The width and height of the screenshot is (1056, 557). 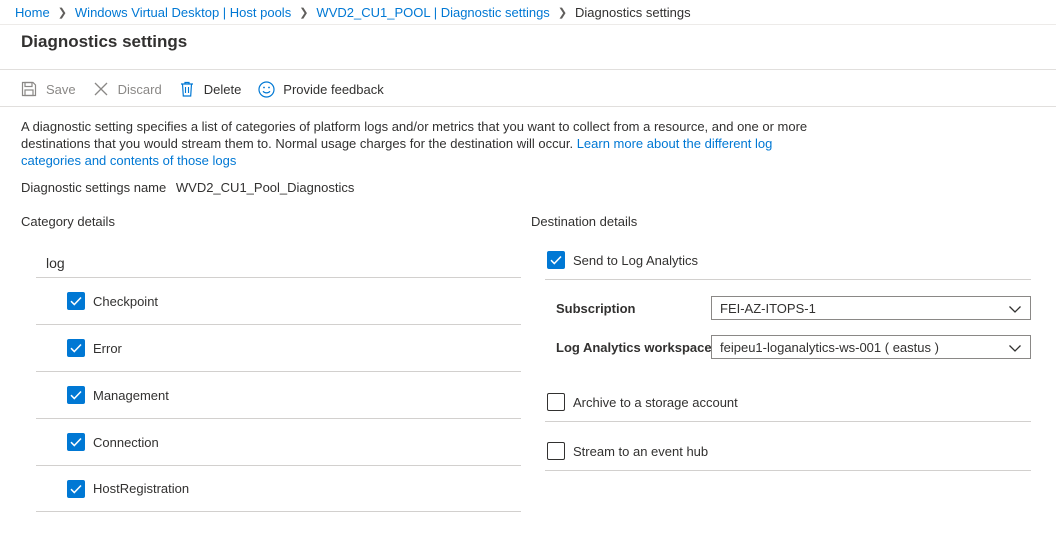 I want to click on connection-label: Connection, so click(x=126, y=442).